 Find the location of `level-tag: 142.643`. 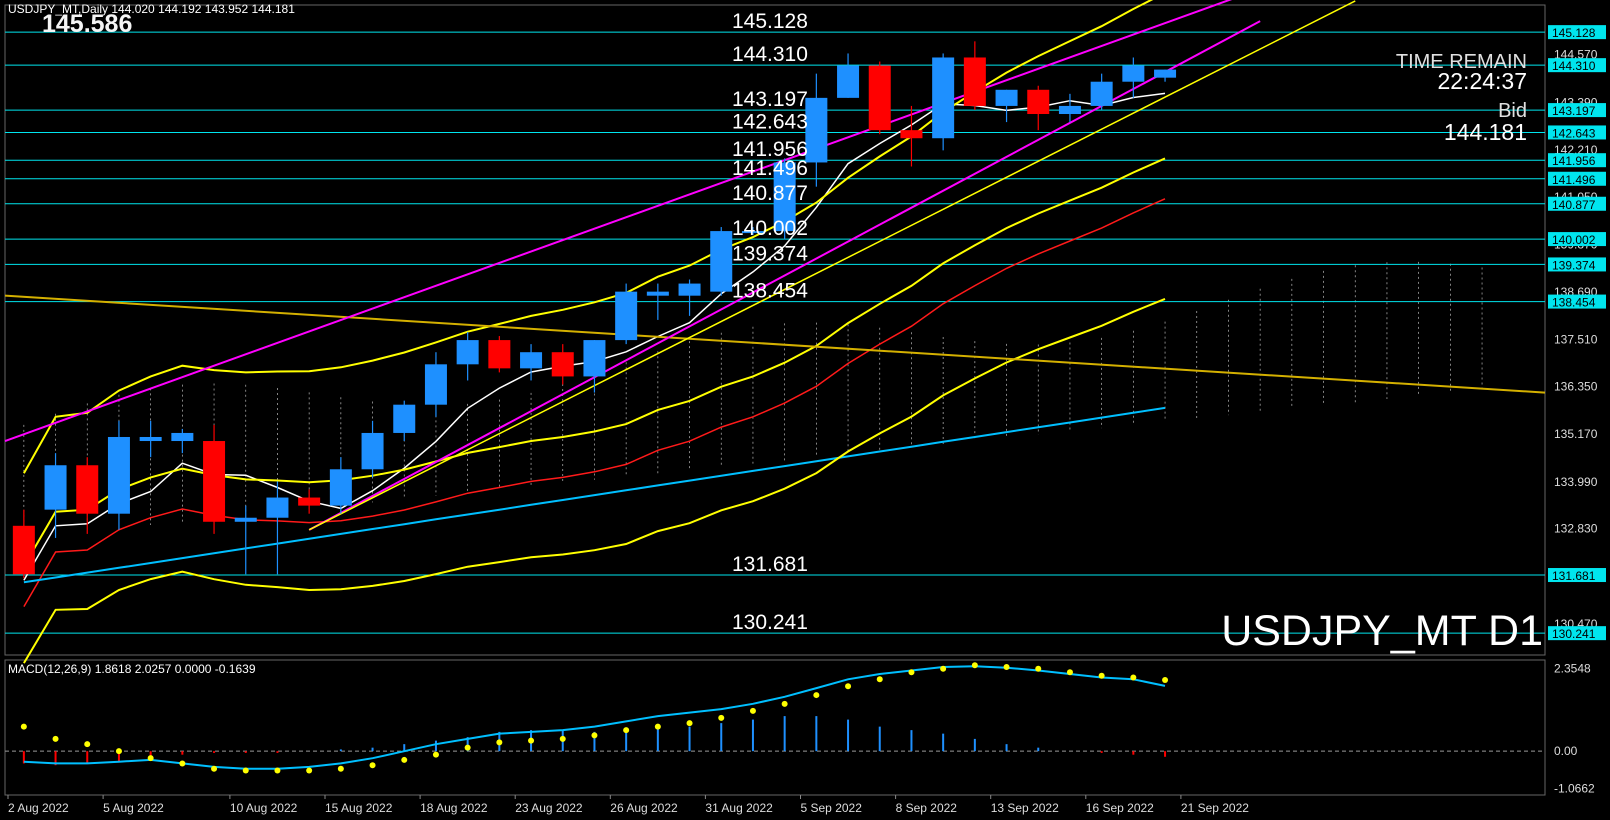

level-tag: 142.643 is located at coordinates (1577, 132).